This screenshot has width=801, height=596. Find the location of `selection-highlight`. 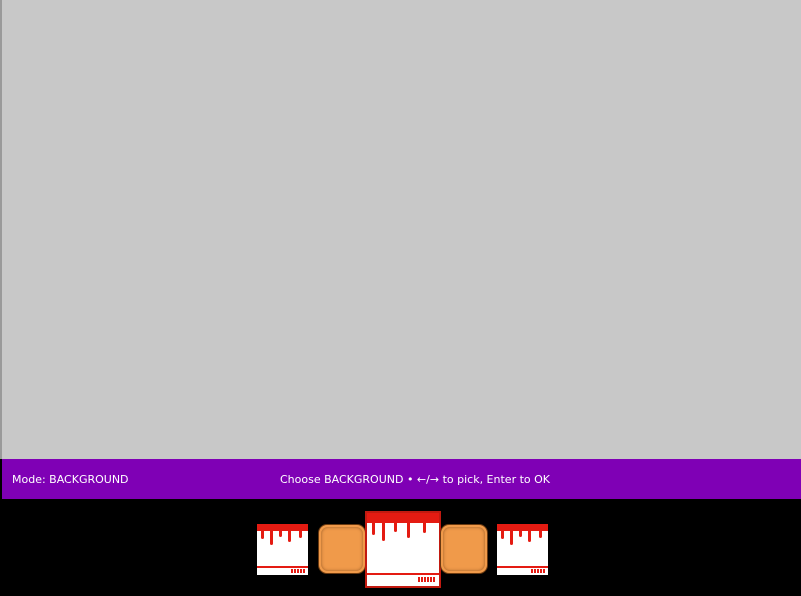

selection-highlight is located at coordinates (403, 549).